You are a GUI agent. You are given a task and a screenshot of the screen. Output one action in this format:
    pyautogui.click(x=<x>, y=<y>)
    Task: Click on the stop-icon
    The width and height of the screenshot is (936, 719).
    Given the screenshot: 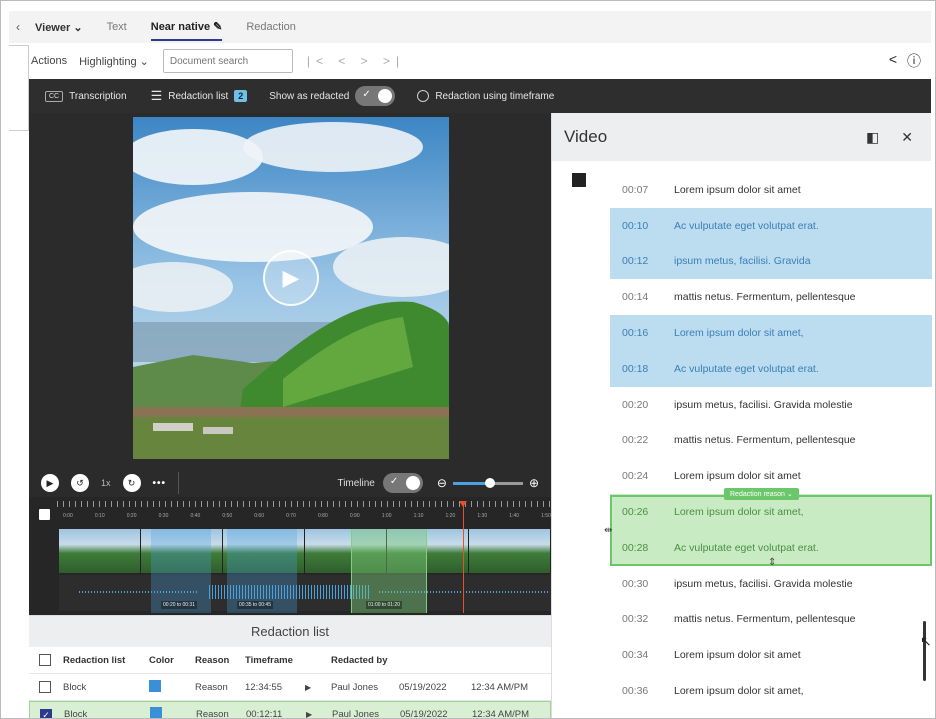 What is the action you would take?
    pyautogui.click(x=579, y=180)
    